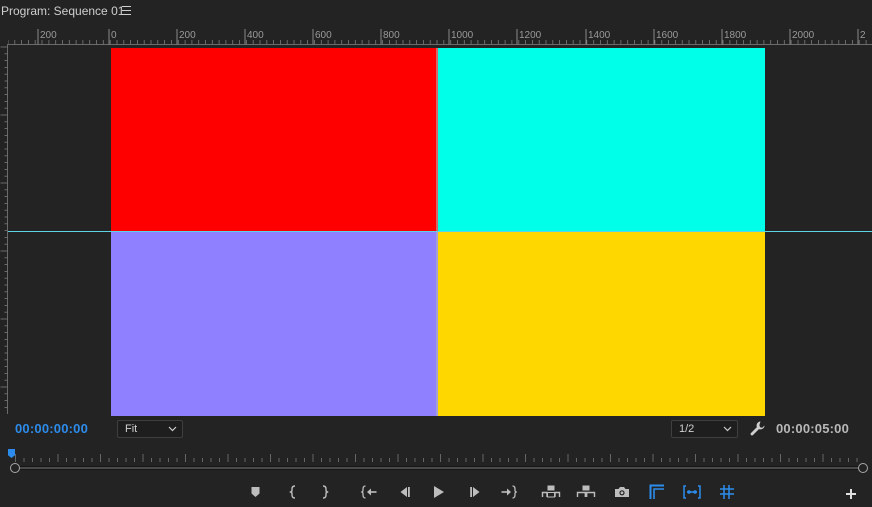  I want to click on ruler-label: 1600, so click(667, 35).